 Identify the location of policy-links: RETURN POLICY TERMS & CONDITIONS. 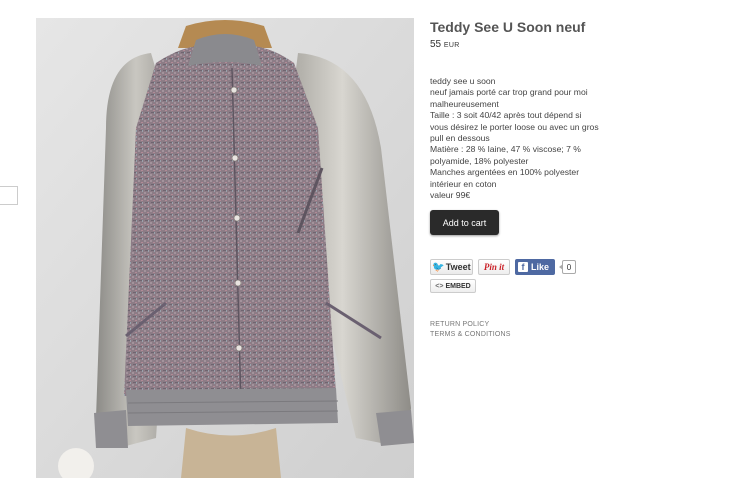
(470, 330).